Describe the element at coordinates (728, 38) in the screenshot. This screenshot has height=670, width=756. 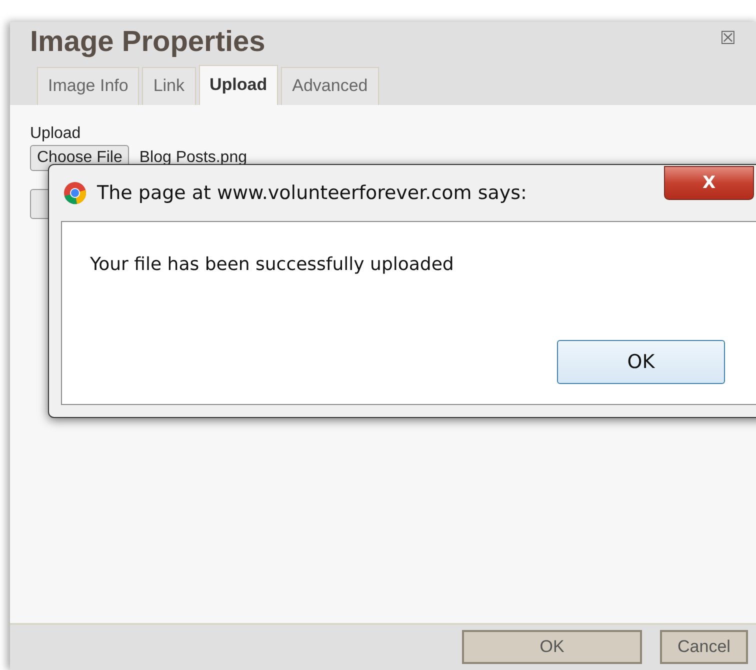
I see `close-button: ☒` at that location.